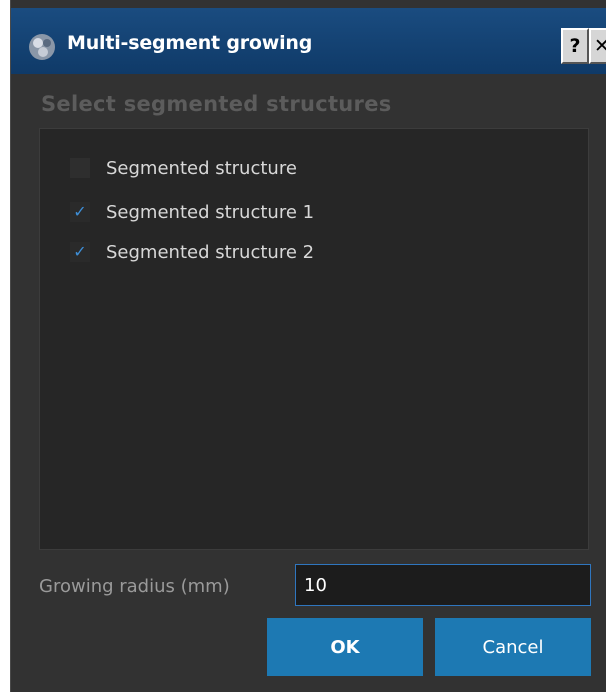 The image size is (606, 692). I want to click on app-icon, so click(42, 47).